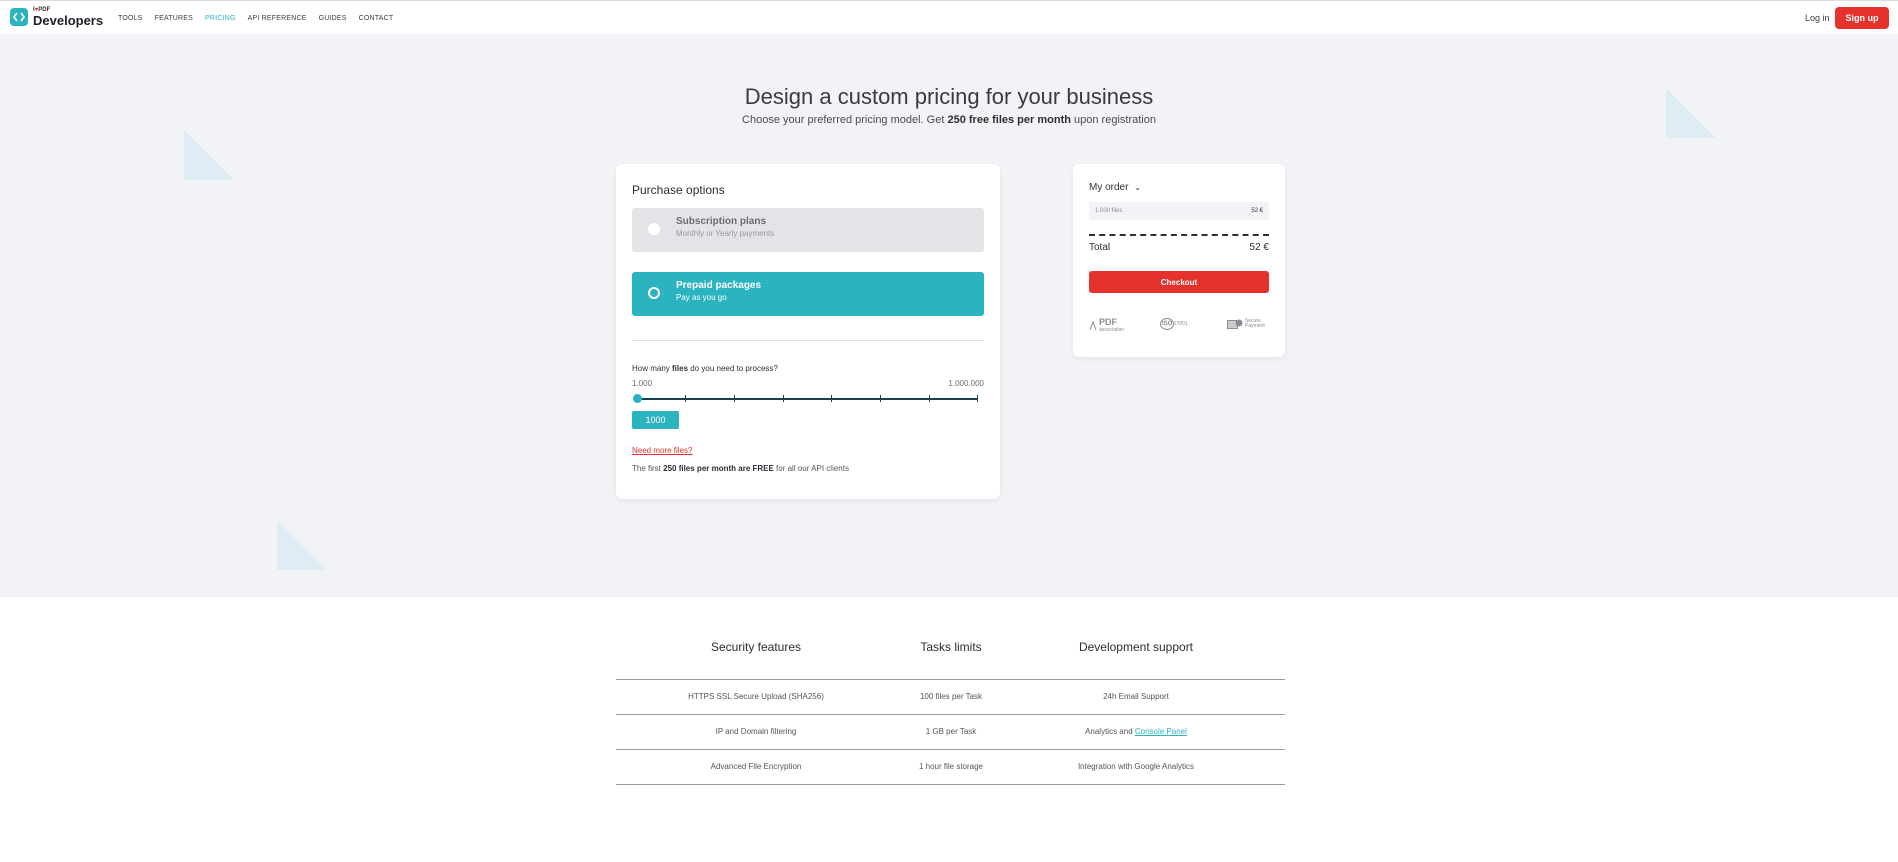 The width and height of the screenshot is (1898, 862). I want to click on nav-api-reference: API REFERENCE, so click(277, 18).